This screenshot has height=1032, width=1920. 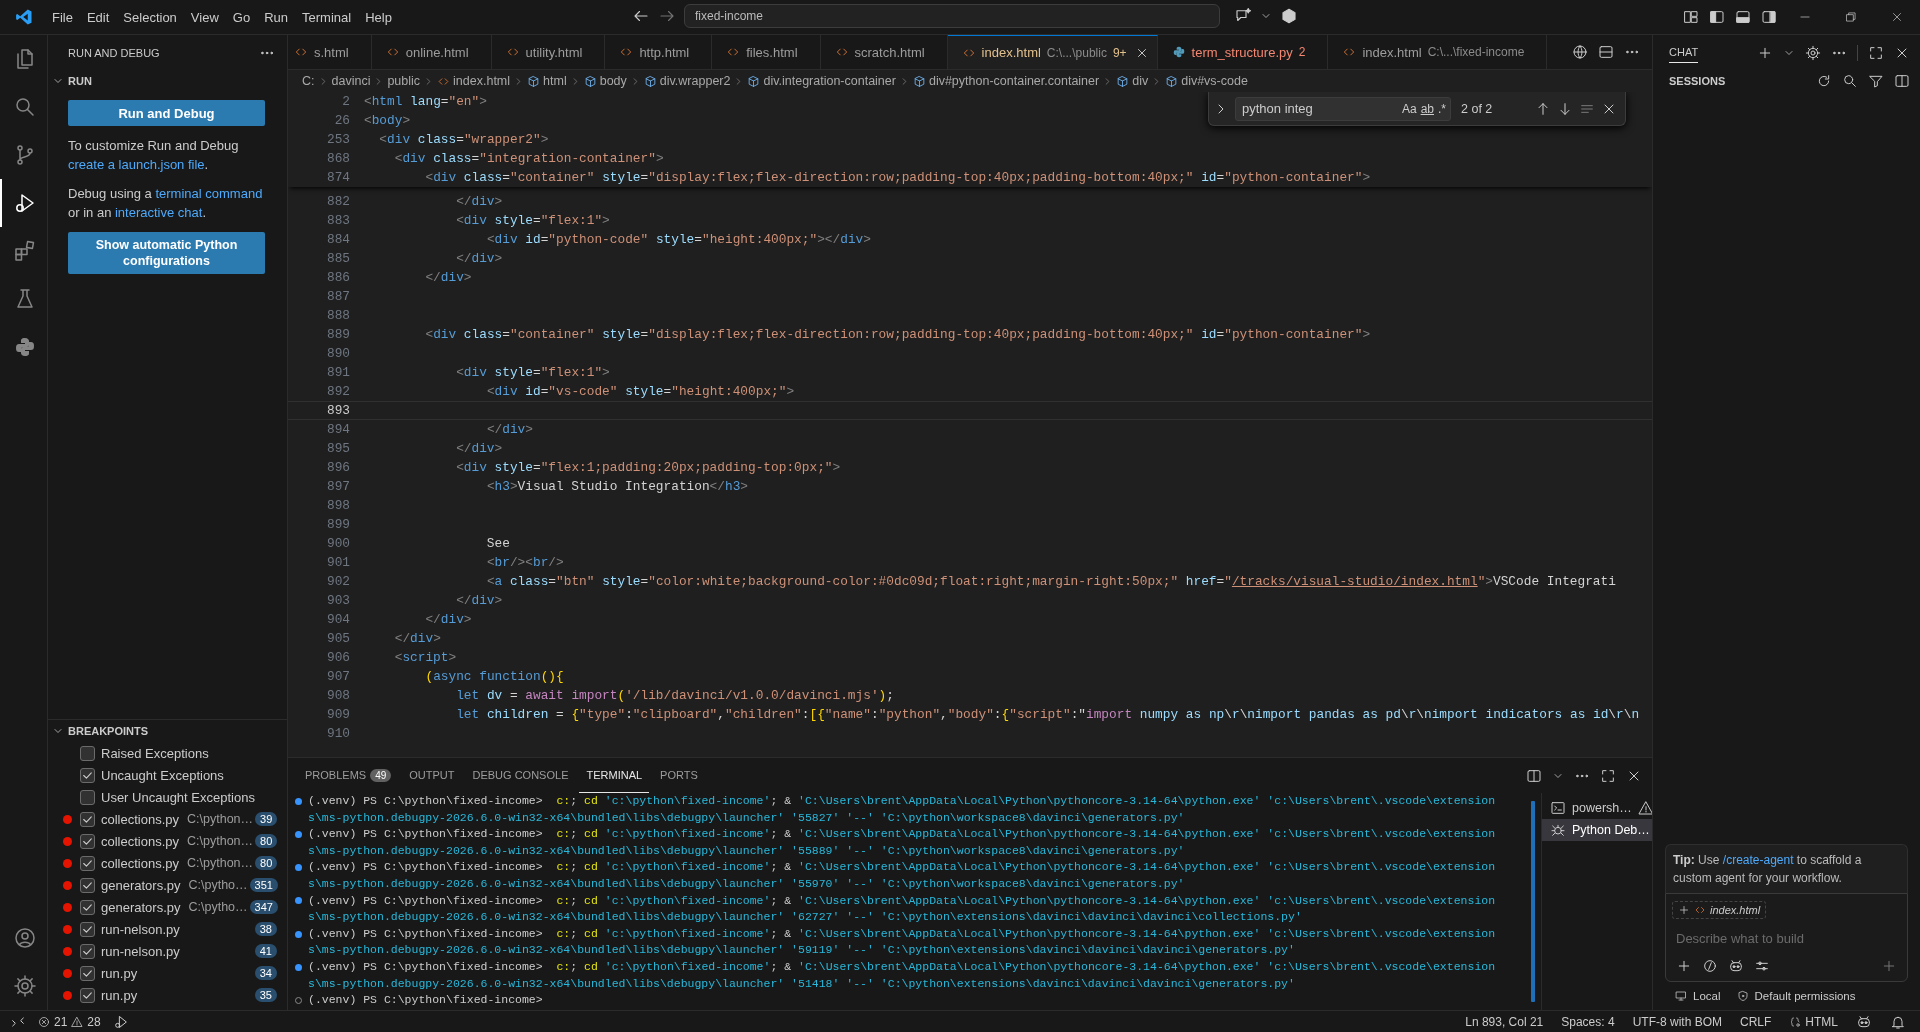 I want to click on robot-icon, so click(x=1736, y=966).